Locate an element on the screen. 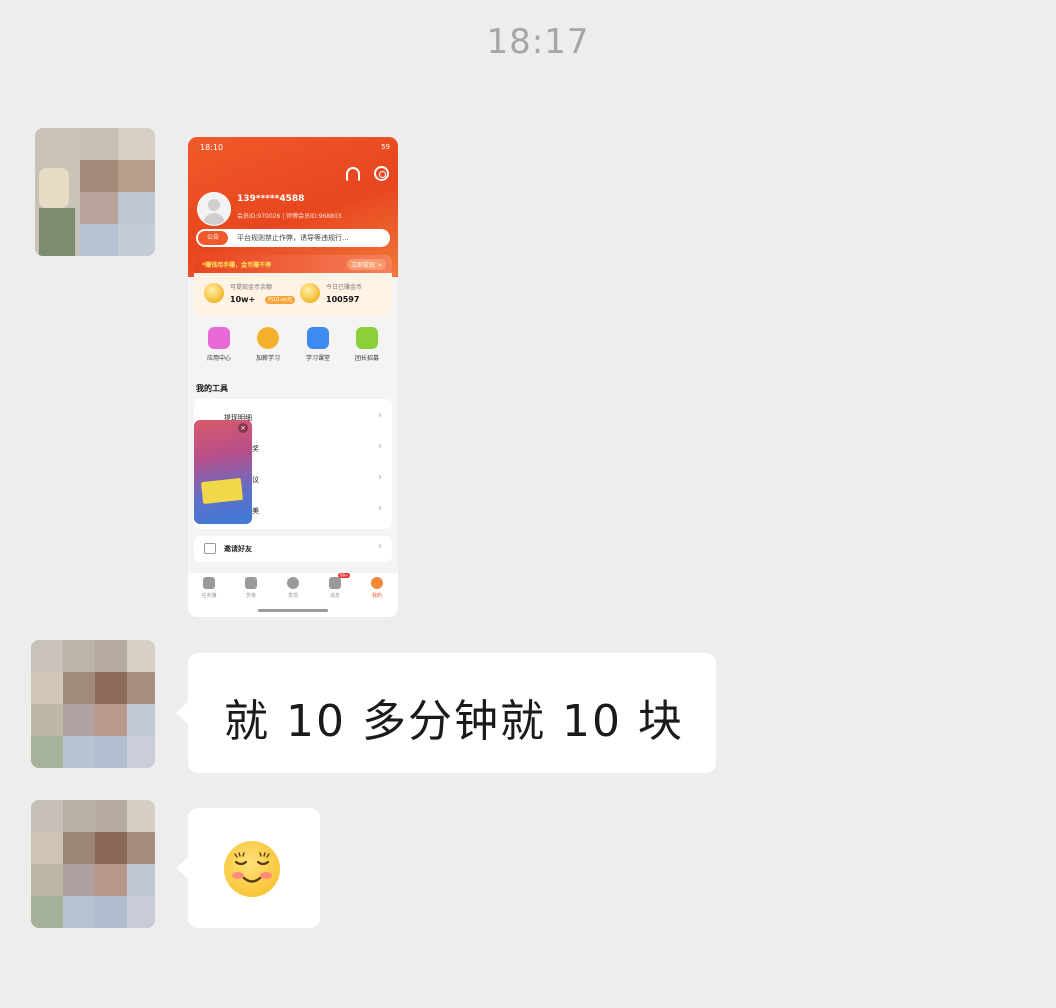 The height and width of the screenshot is (1008, 1056). home-indicator is located at coordinates (293, 610).